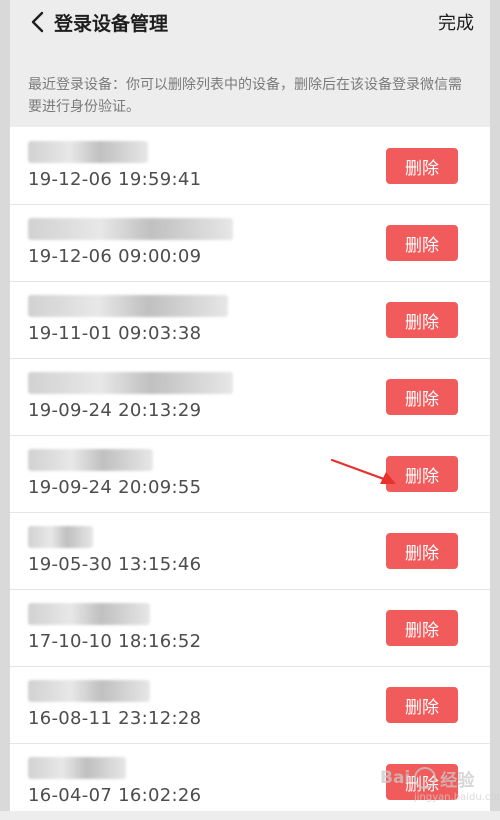 Image resolution: width=500 pixels, height=820 pixels. Describe the element at coordinates (425, 778) in the screenshot. I see `paw-icon` at that location.